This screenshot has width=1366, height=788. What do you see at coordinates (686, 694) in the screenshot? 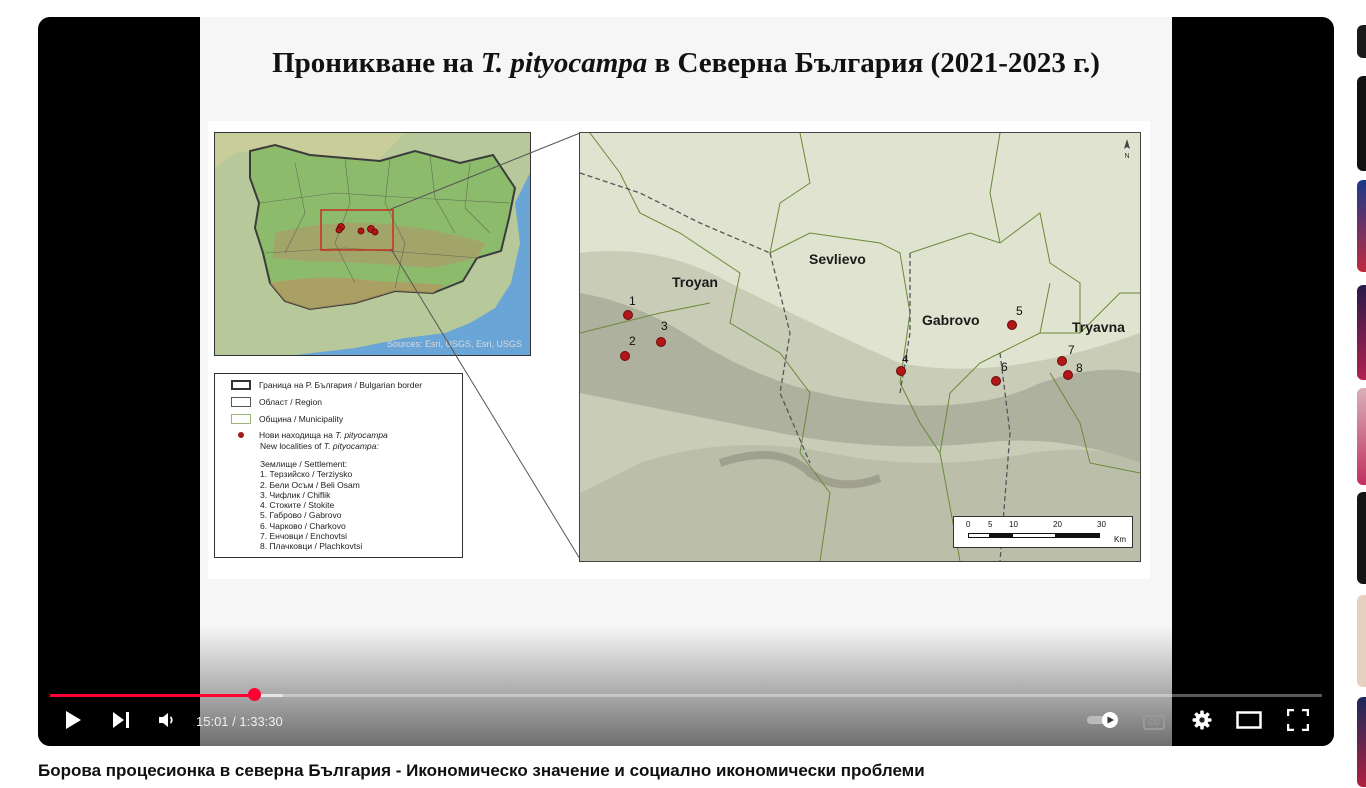
I see `progress-bar` at bounding box center [686, 694].